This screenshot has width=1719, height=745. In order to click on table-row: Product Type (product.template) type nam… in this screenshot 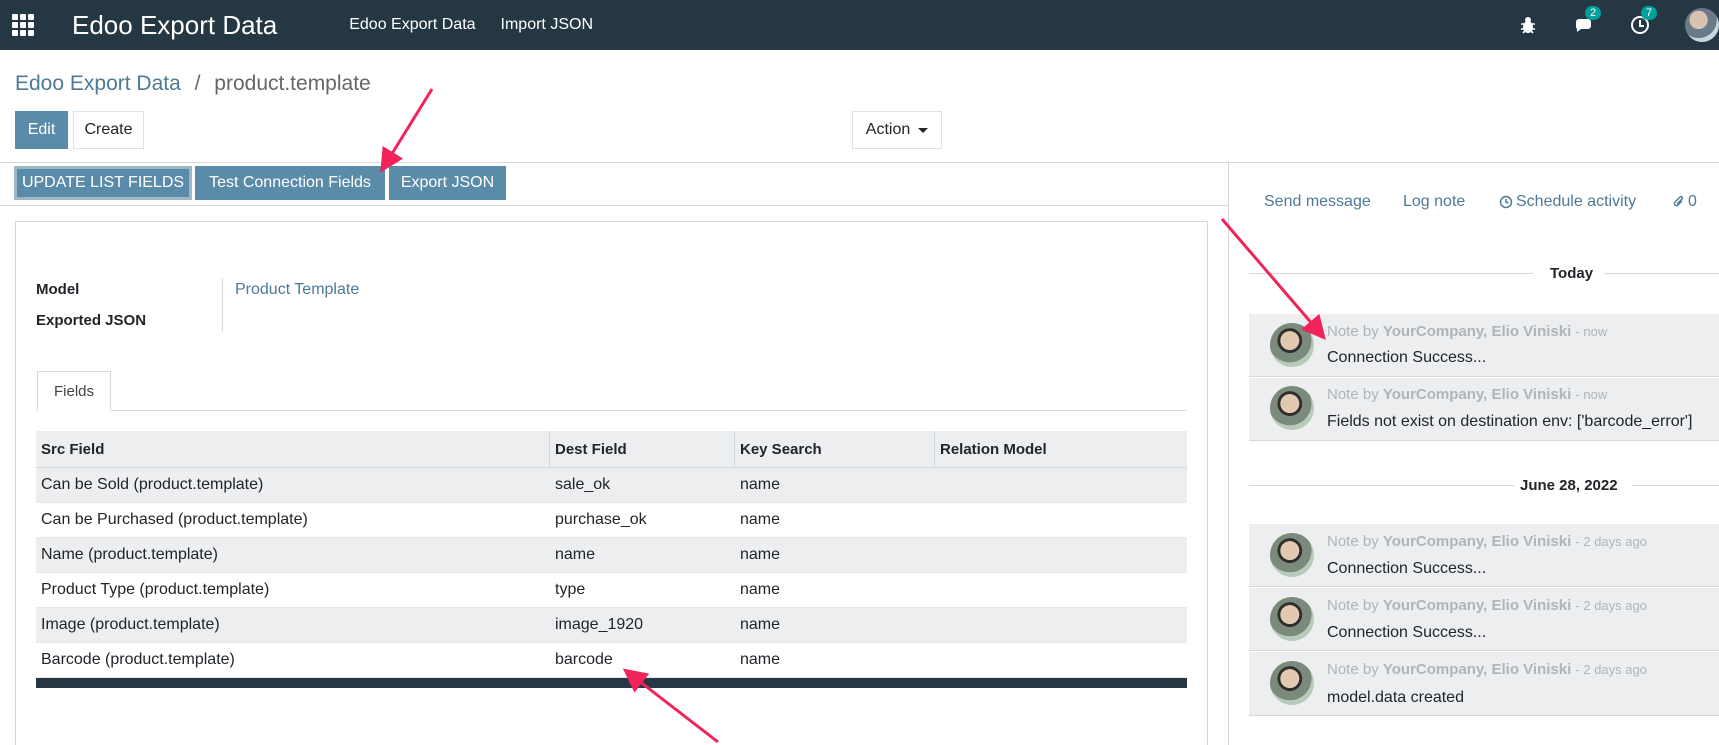, I will do `click(611, 590)`.